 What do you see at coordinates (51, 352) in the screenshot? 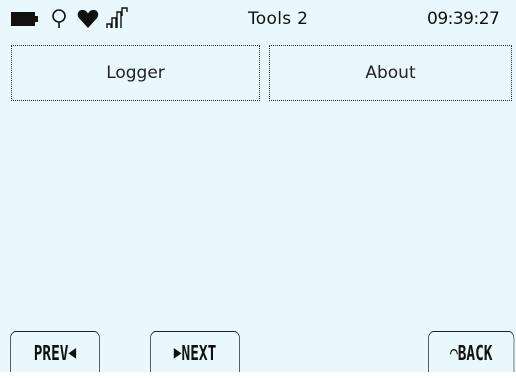
I see `prev-button-label: PREV` at bounding box center [51, 352].